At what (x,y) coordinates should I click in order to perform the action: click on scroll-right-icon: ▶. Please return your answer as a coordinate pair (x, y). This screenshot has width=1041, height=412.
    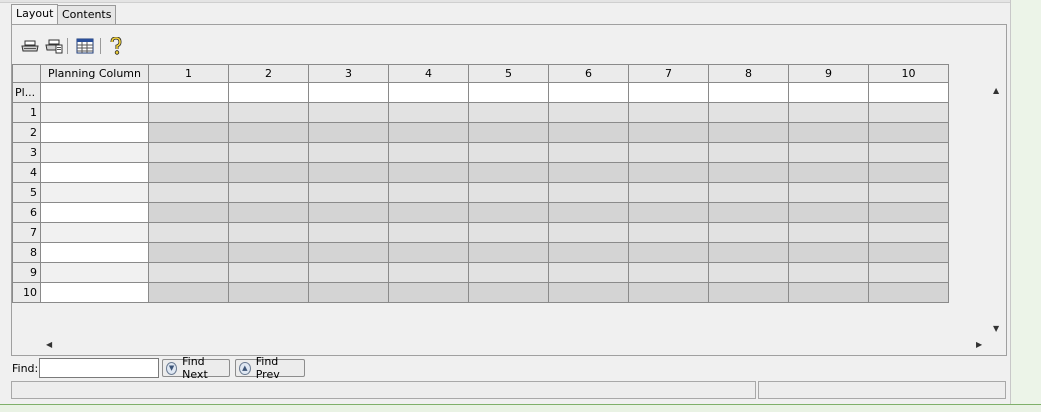
    Looking at the image, I should click on (979, 344).